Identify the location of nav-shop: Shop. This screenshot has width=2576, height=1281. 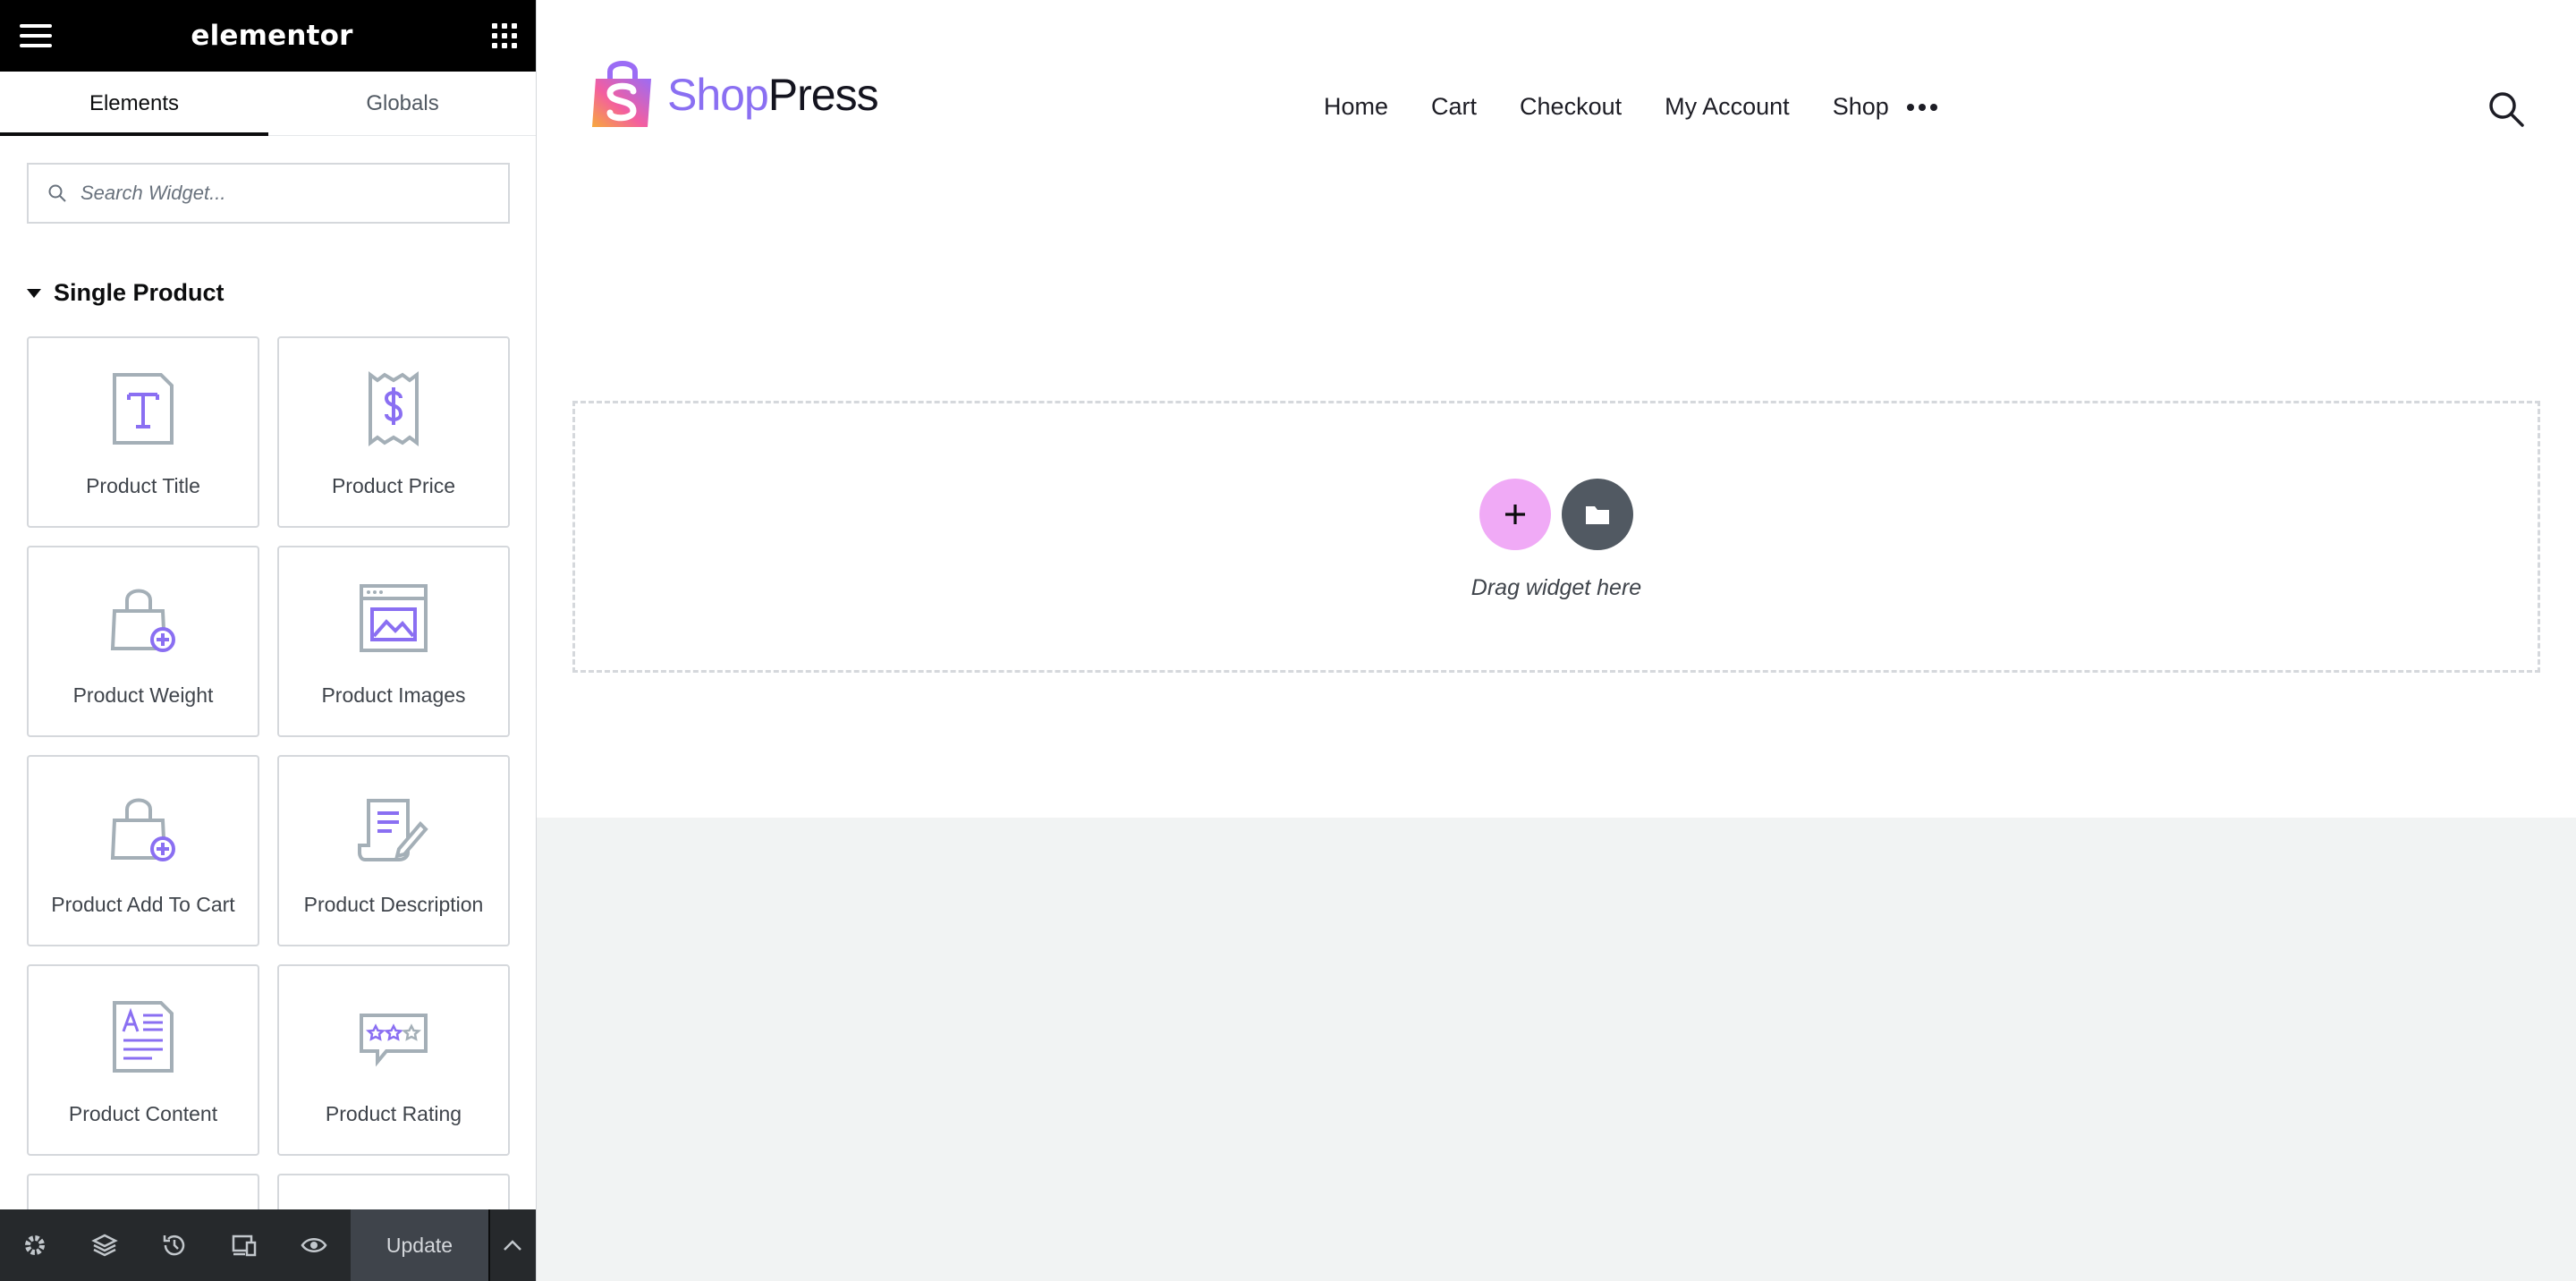
(1861, 107).